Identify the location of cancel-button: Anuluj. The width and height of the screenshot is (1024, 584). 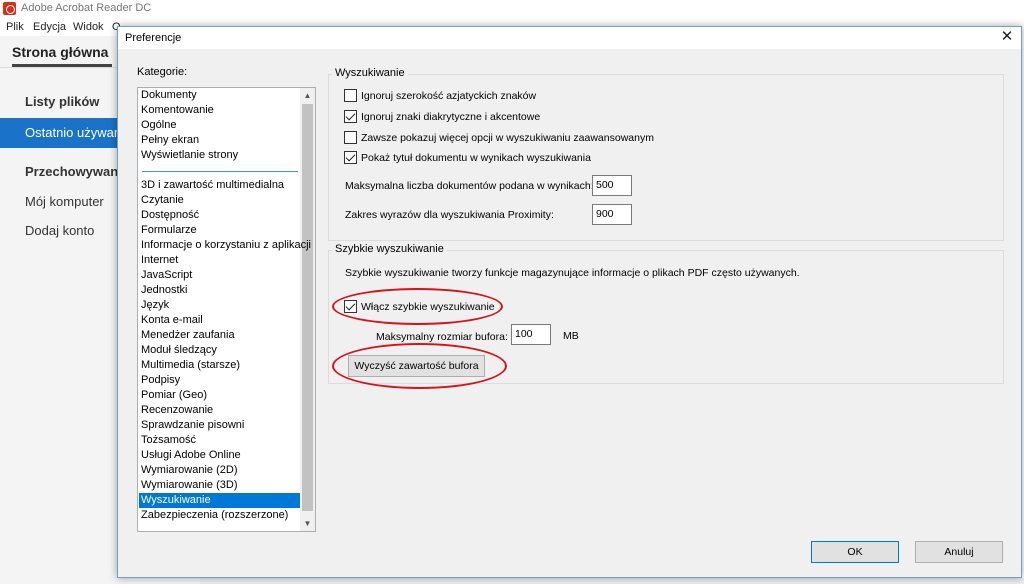
(959, 552).